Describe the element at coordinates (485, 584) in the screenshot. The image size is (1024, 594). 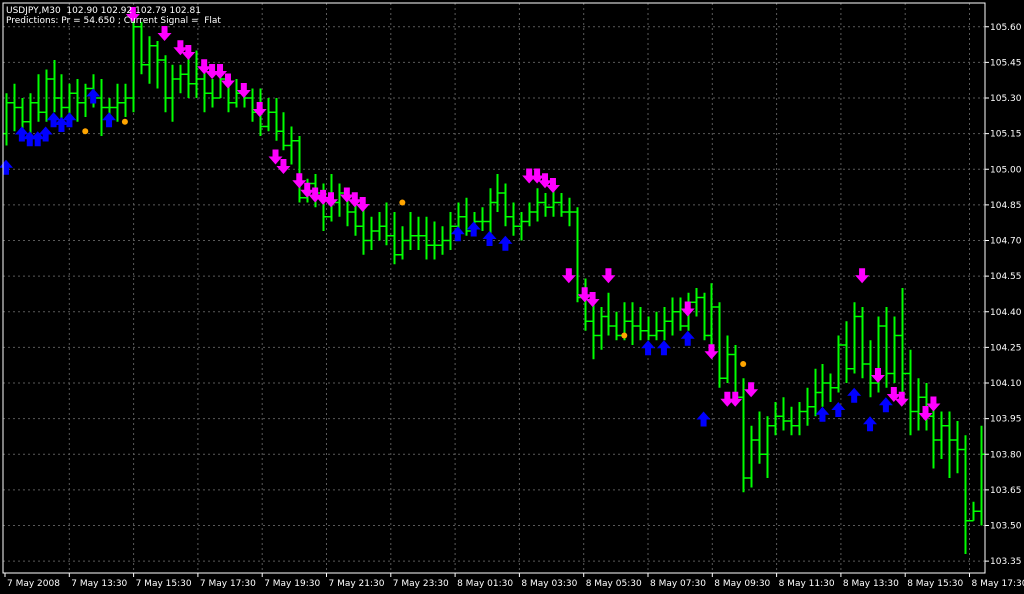
I see `x-tick-label: 8 May 01:30` at that location.